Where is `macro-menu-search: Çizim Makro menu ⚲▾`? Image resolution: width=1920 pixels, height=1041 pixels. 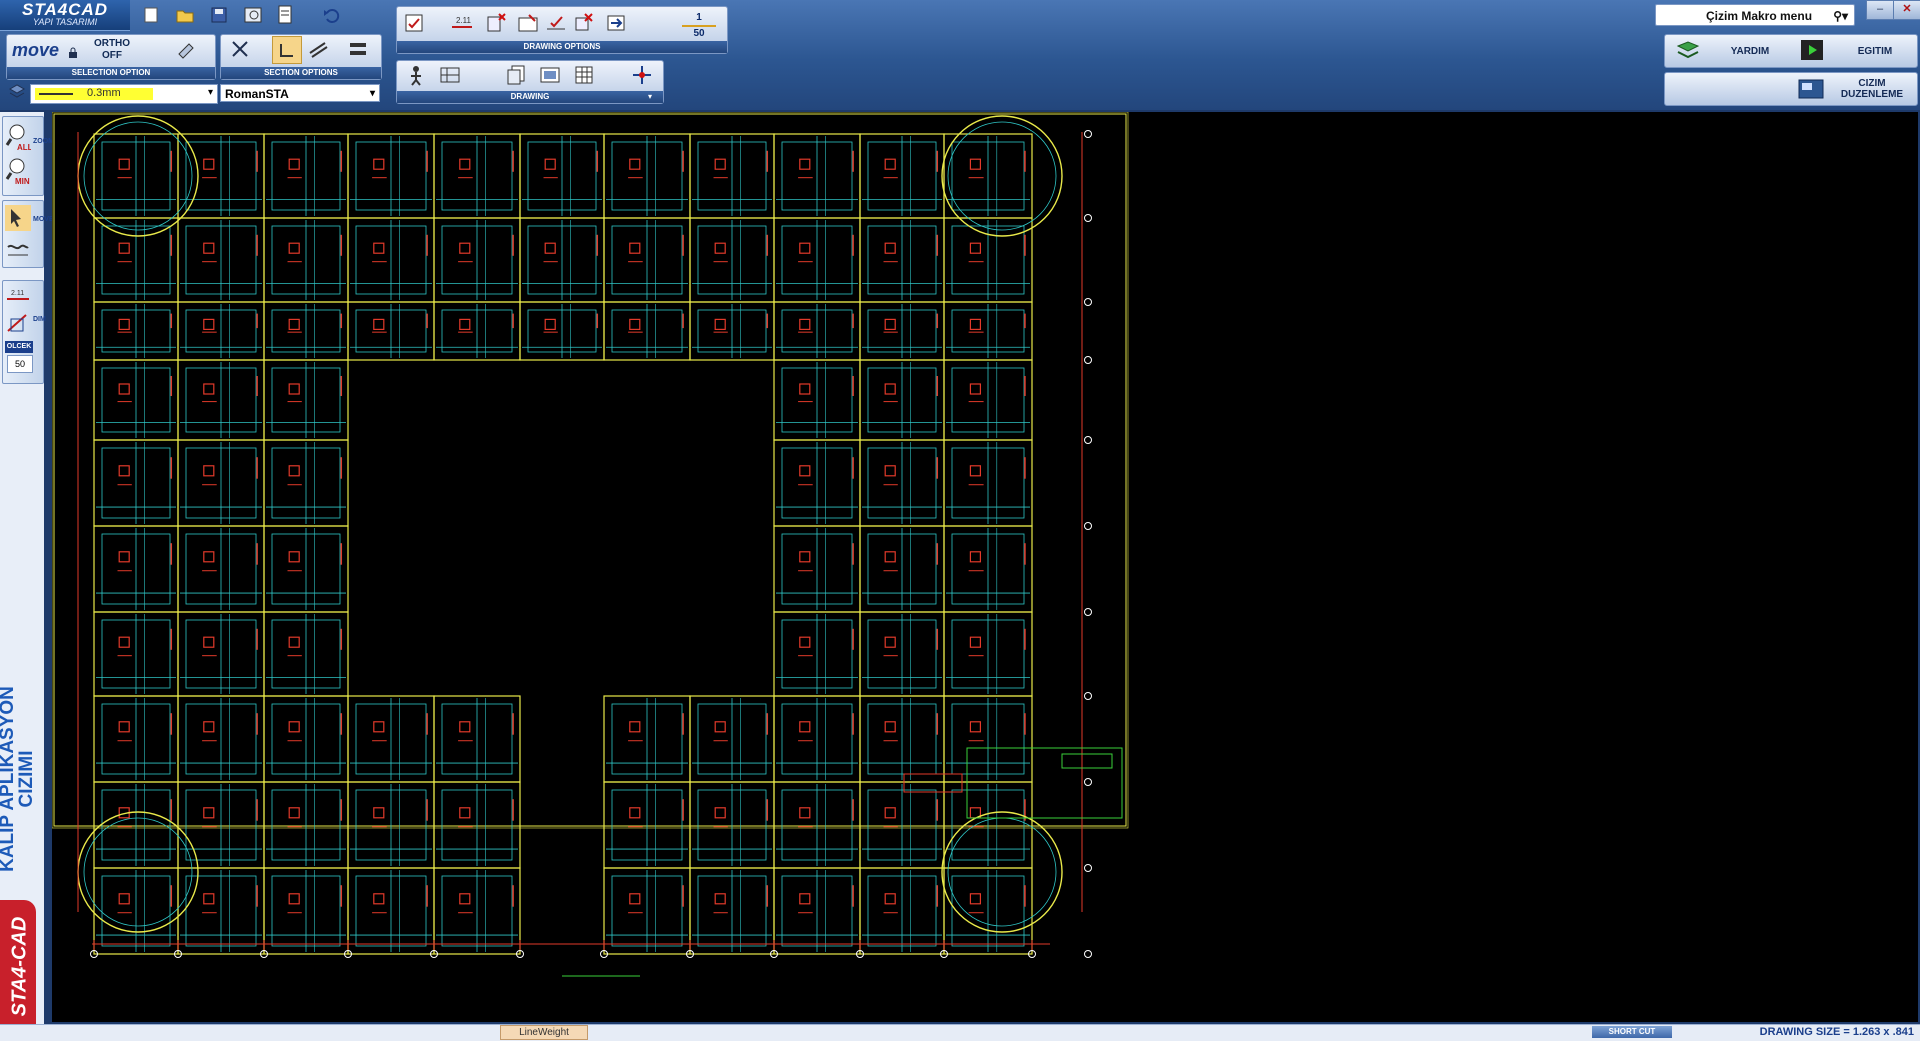 macro-menu-search: Çizim Makro menu ⚲▾ is located at coordinates (1755, 15).